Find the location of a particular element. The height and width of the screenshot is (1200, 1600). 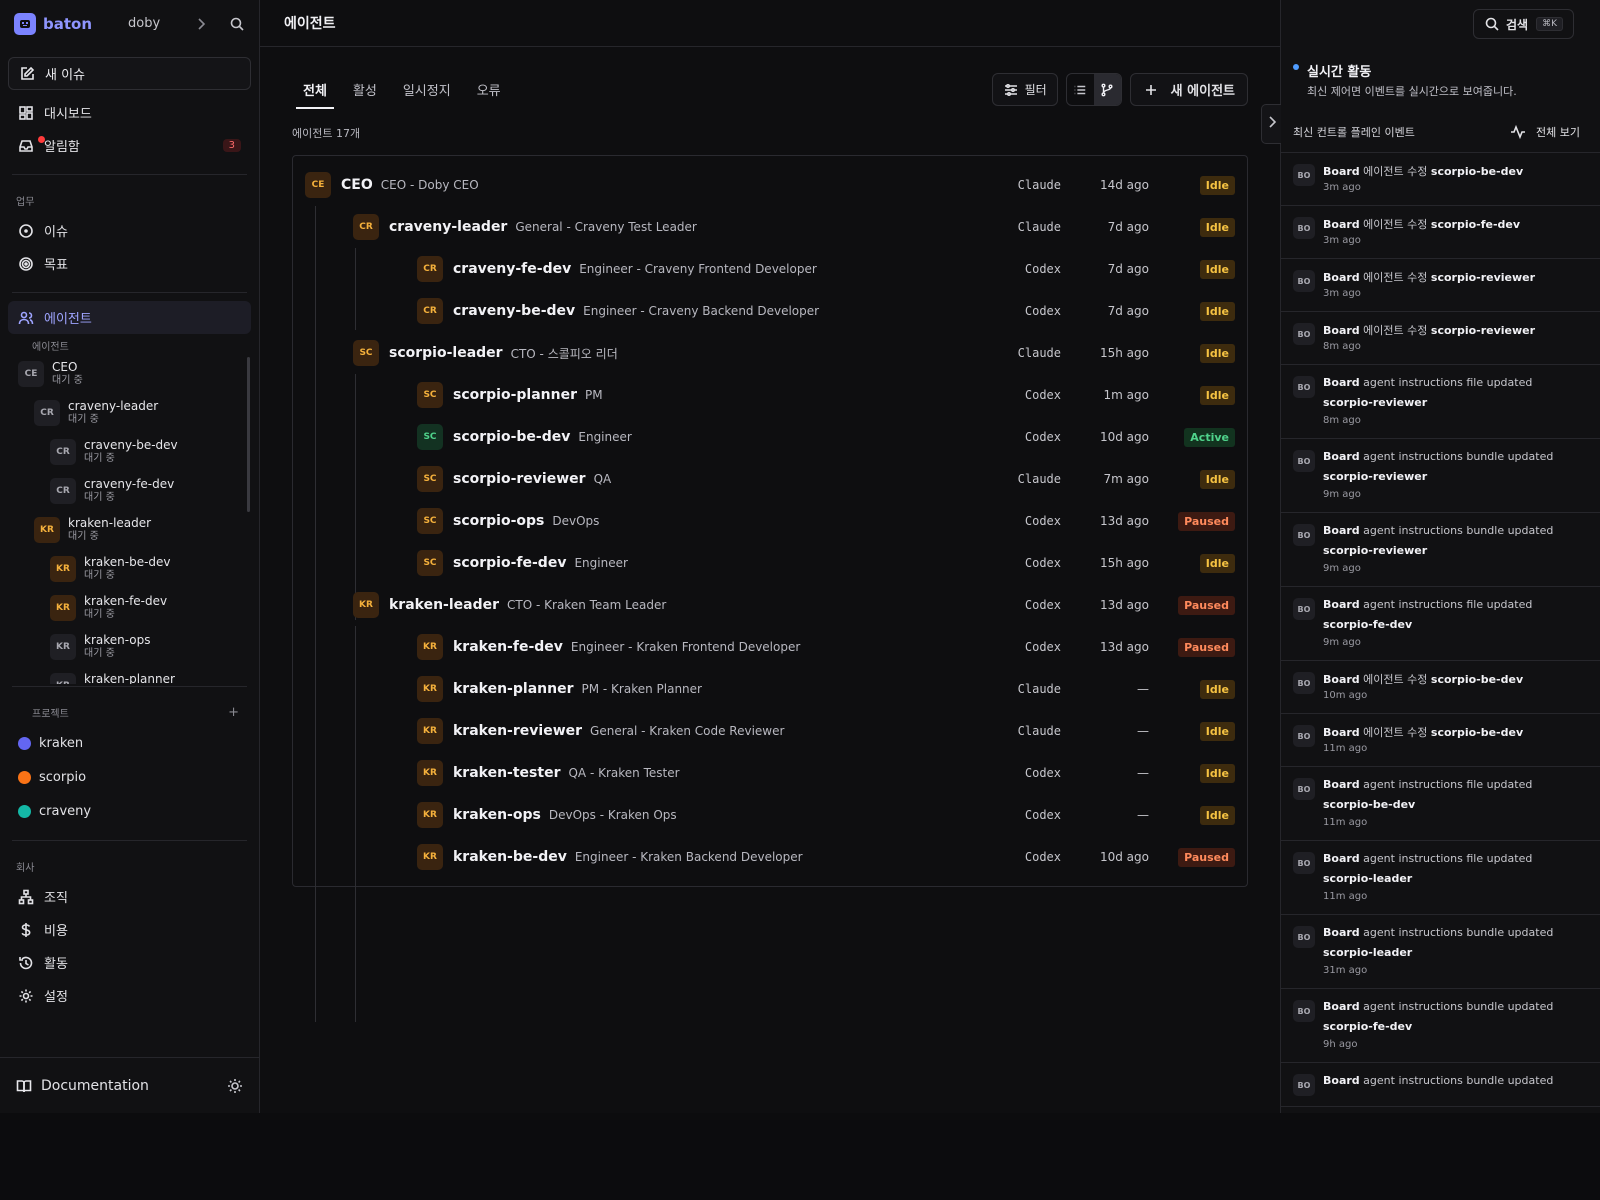

agent-row: CE CEO CEO - Doby CEO Claude 14d ago Idle is located at coordinates (770, 185).